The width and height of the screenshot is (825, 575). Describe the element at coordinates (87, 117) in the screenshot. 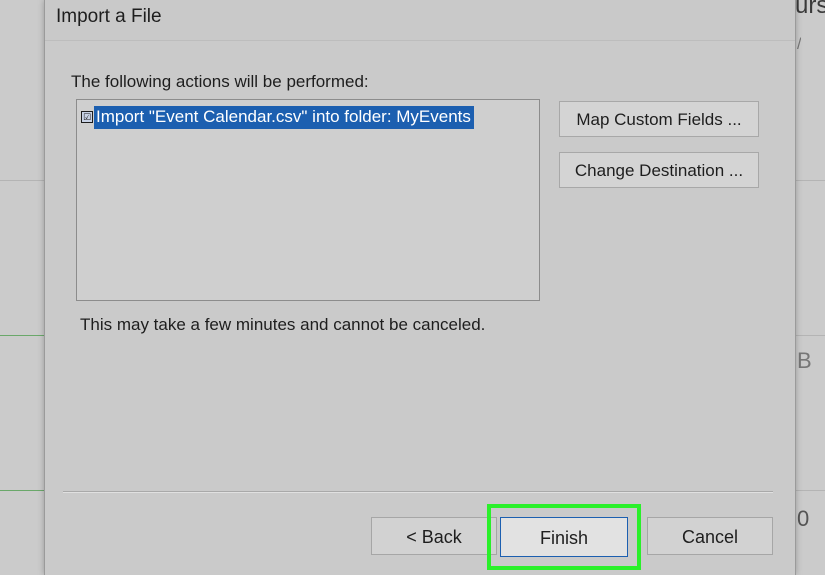

I see `action-checkbox: ☑` at that location.